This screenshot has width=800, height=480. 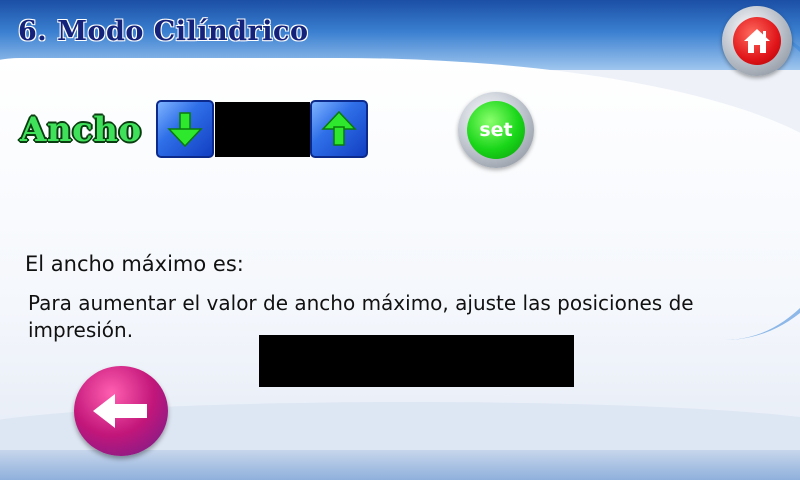 I want to click on home-button, so click(x=757, y=41).